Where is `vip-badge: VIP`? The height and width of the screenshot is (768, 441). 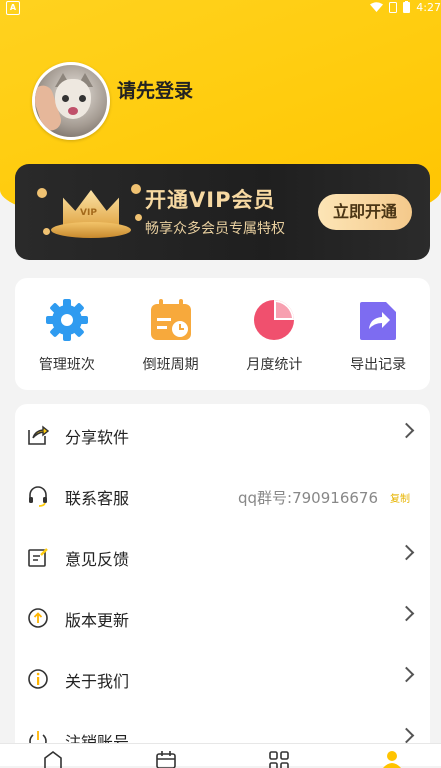
vip-badge: VIP is located at coordinates (88, 213).